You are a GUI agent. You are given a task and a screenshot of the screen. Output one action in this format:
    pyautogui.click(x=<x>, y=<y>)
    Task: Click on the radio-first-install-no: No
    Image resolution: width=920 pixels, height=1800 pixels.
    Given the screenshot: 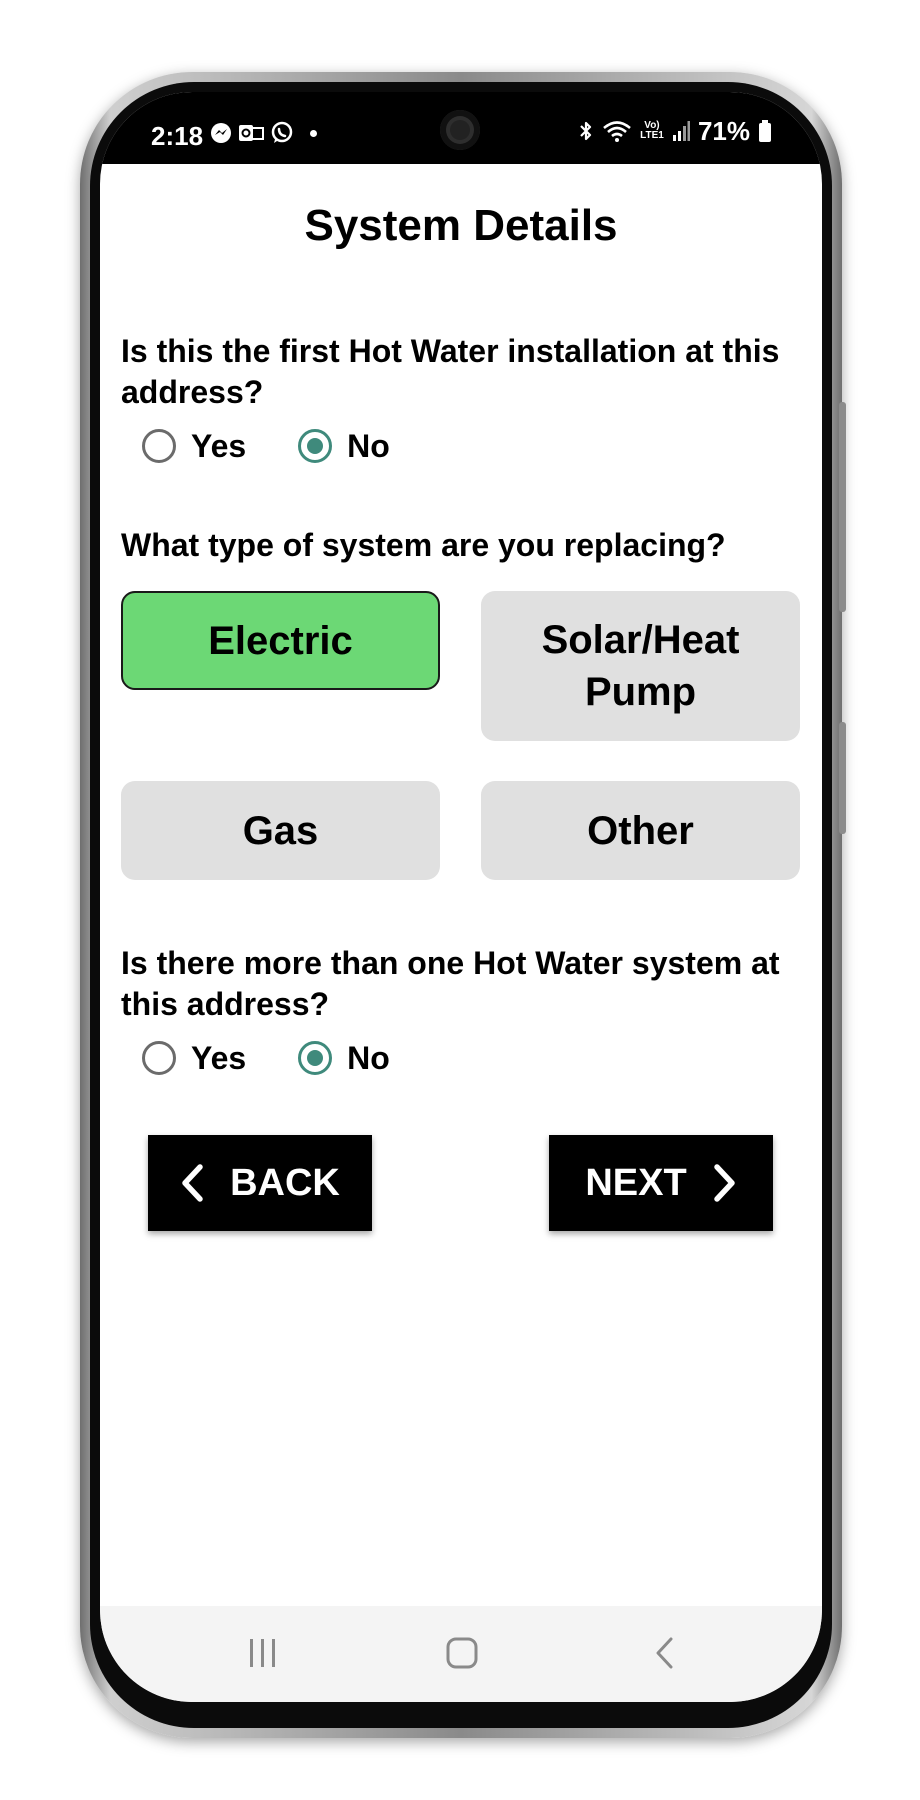 What is the action you would take?
    pyautogui.click(x=344, y=446)
    